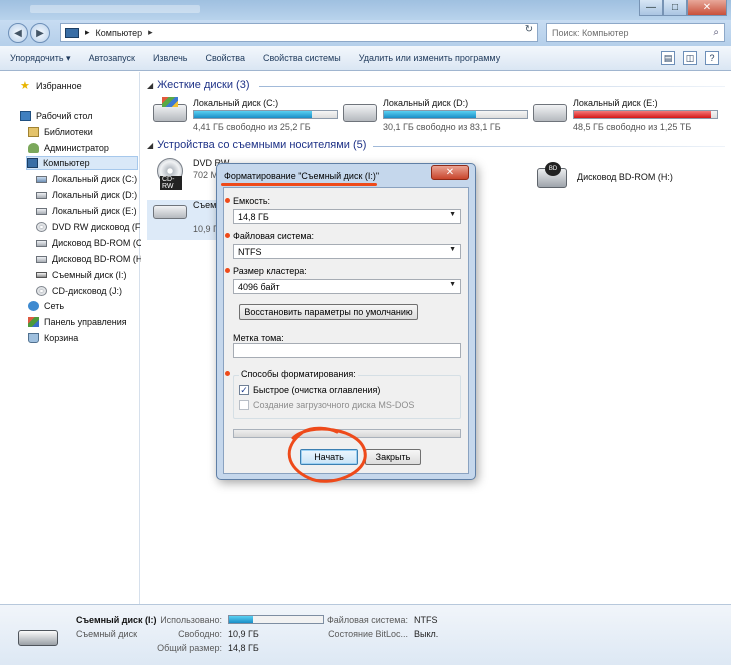 The width and height of the screenshot is (731, 665). Describe the element at coordinates (86, 179) in the screenshot. I see `nav-drive-c: Локальный диск (C:)` at that location.